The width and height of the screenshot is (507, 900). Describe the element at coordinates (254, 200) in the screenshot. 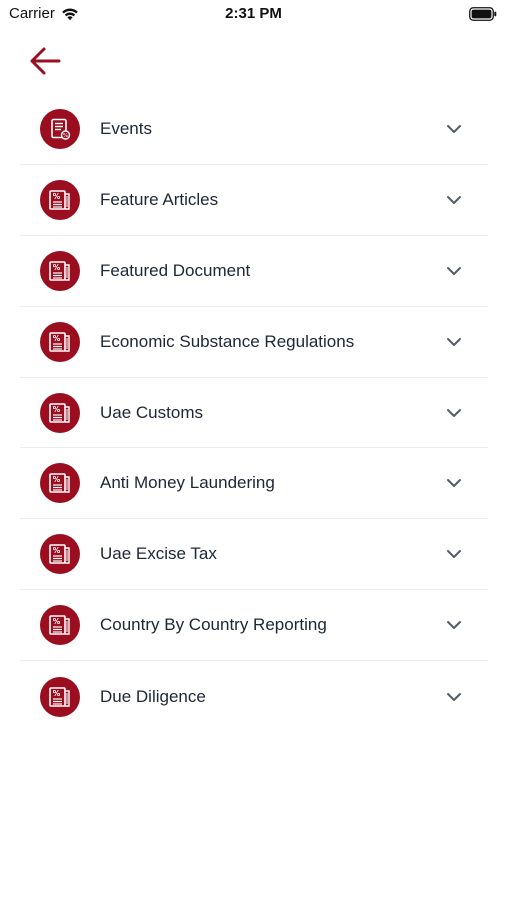

I see `category-row: % Feature Articles` at that location.